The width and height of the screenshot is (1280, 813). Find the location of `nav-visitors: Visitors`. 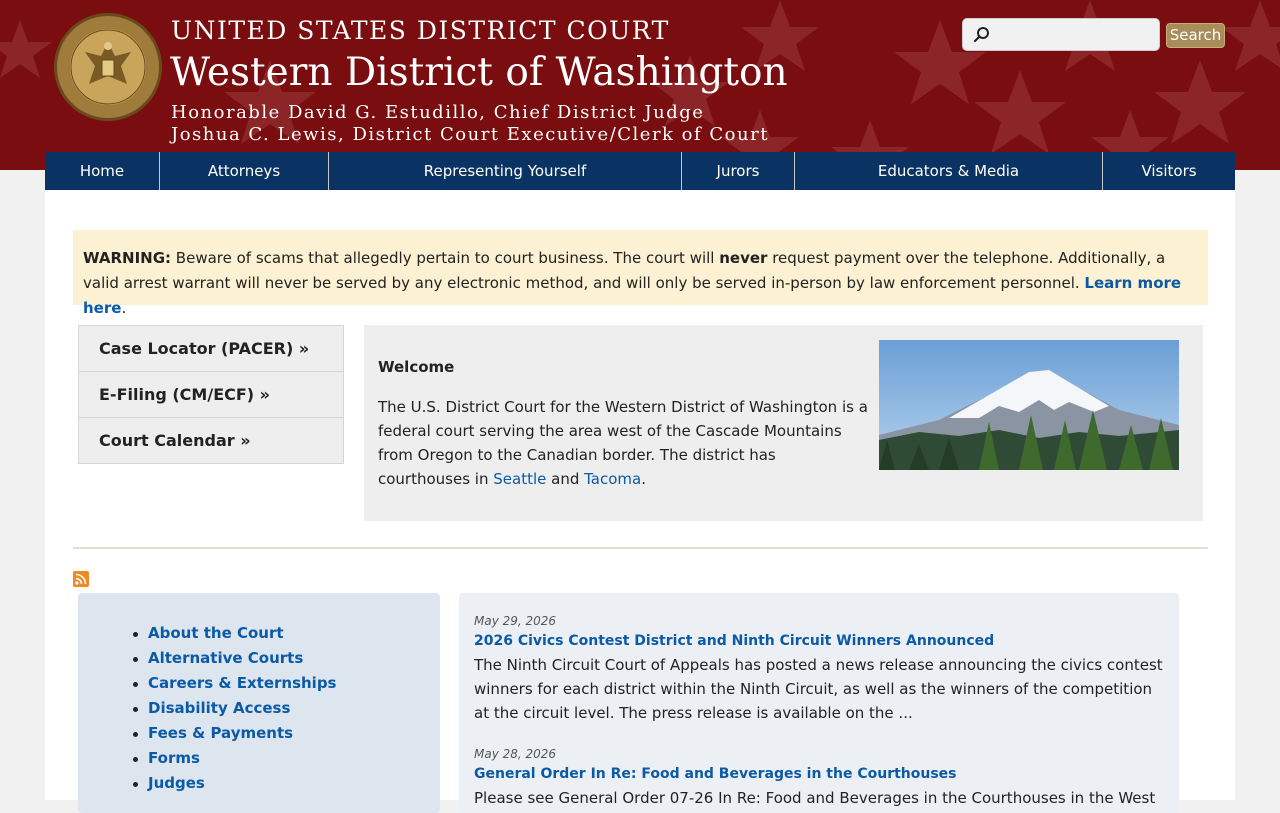

nav-visitors: Visitors is located at coordinates (1169, 171).